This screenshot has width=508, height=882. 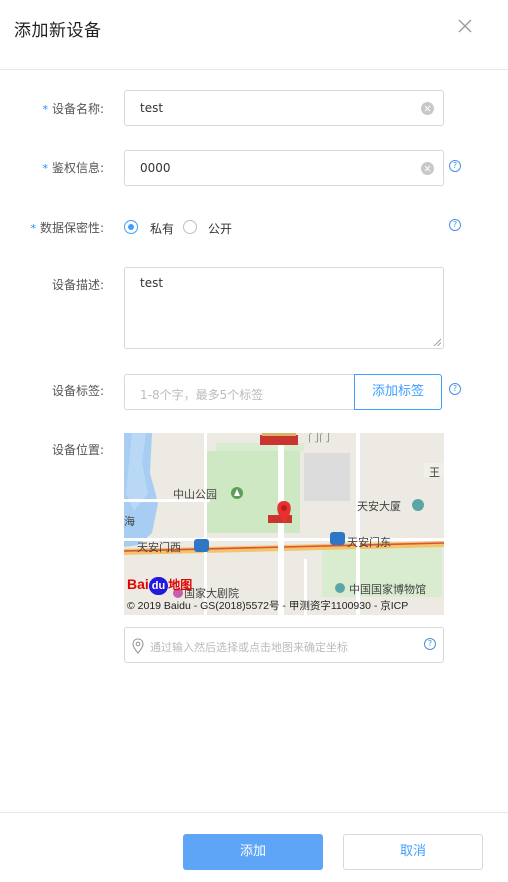 What do you see at coordinates (77, 285) in the screenshot?
I see `description-label: 设备描述:` at bounding box center [77, 285].